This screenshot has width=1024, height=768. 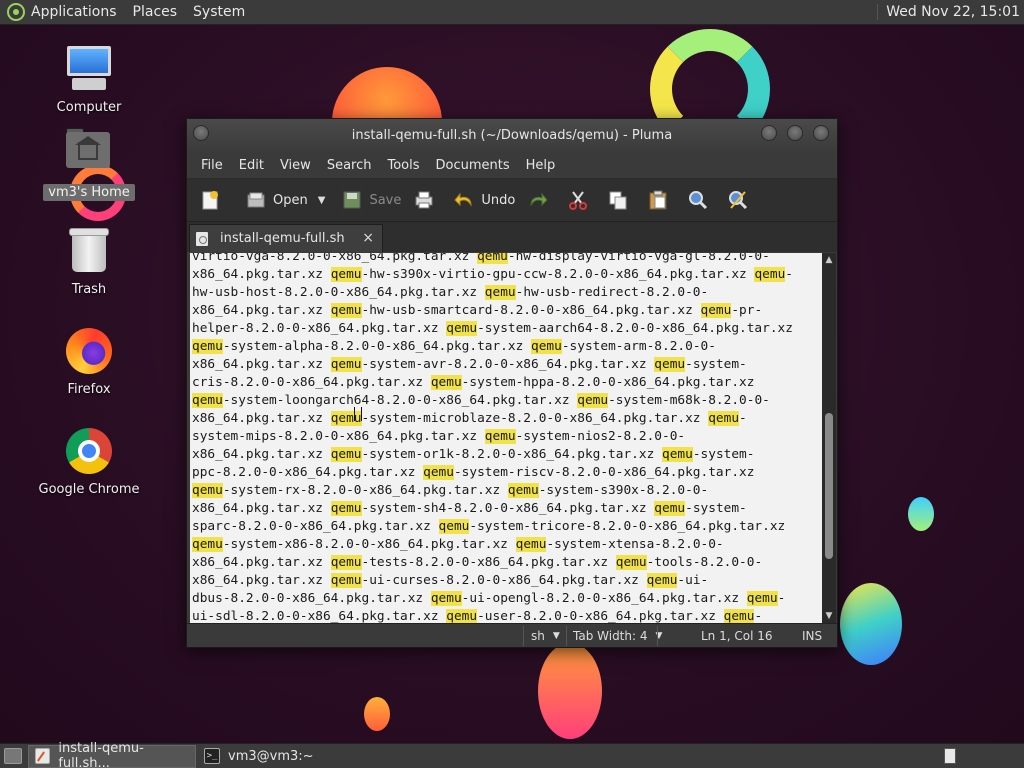 I want to click on code-text: system-mips-8.2.0-0-x86_64.pkg.tar.xz, so click(x=338, y=436).